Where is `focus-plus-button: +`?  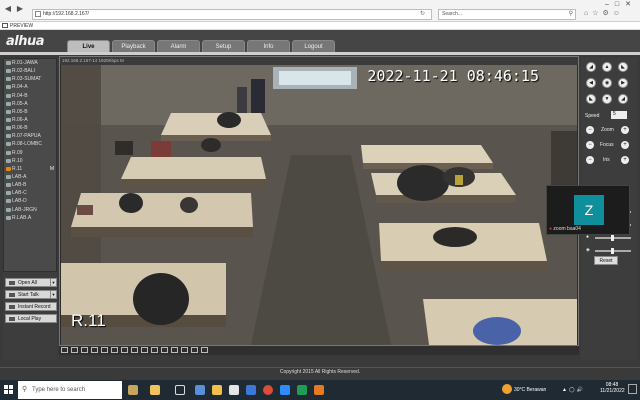 focus-plus-button: + is located at coordinates (625, 145).